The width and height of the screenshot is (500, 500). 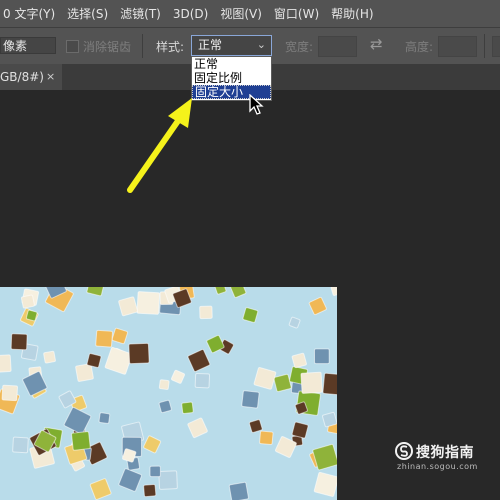 I want to click on height-label: 高度:, so click(x=419, y=47).